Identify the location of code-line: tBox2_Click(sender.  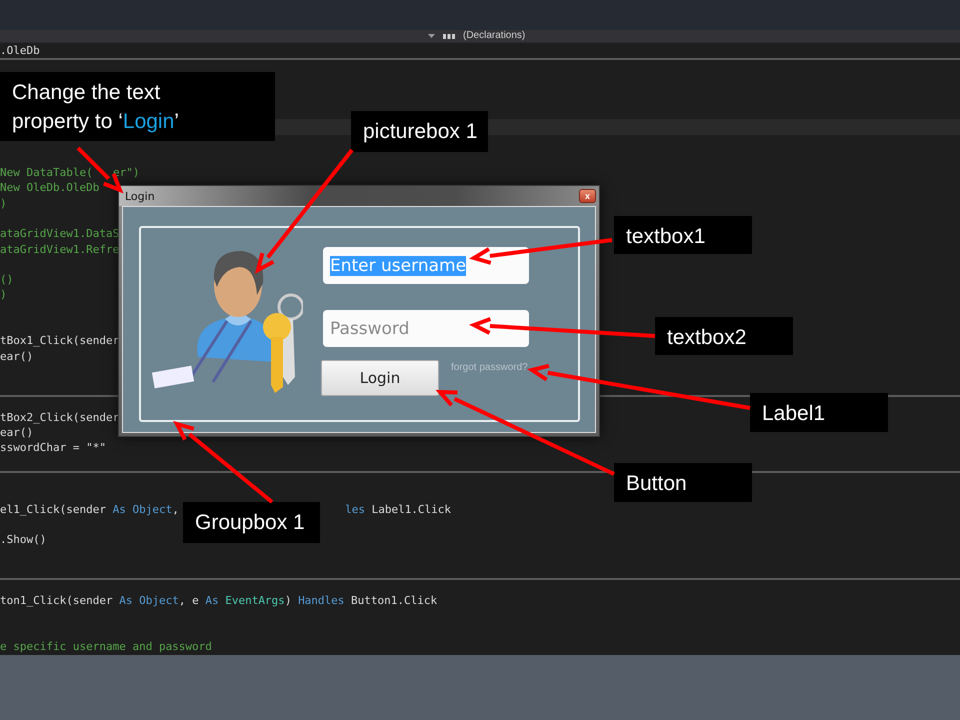
(60, 417).